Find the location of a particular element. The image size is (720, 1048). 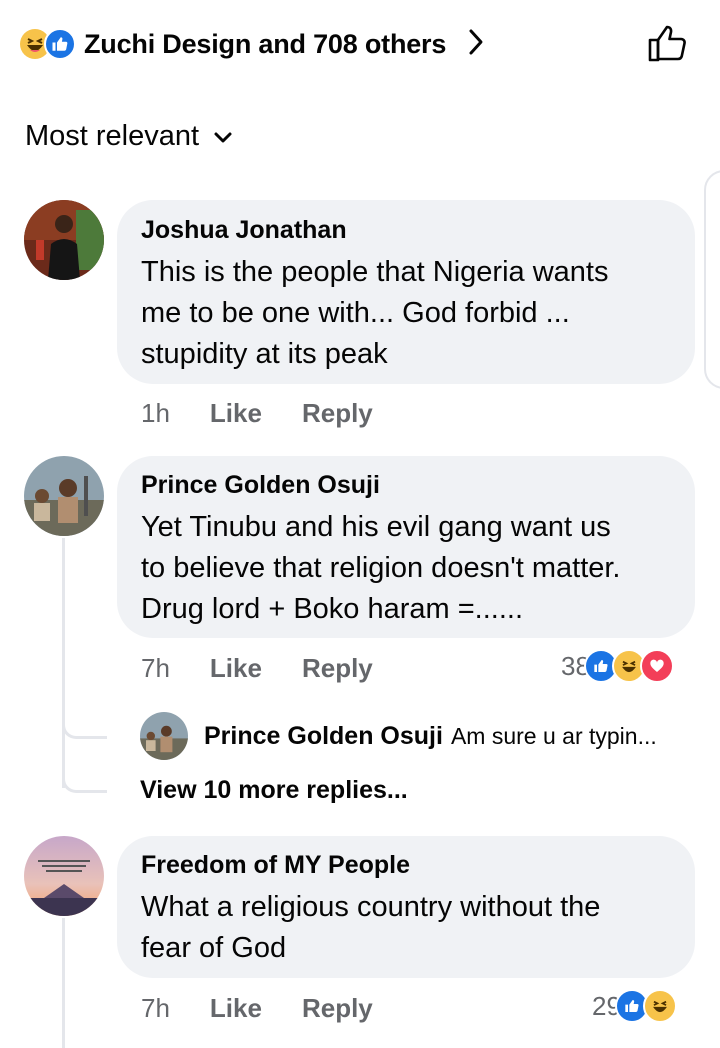

offscreen-card-edge is located at coordinates (712, 279).